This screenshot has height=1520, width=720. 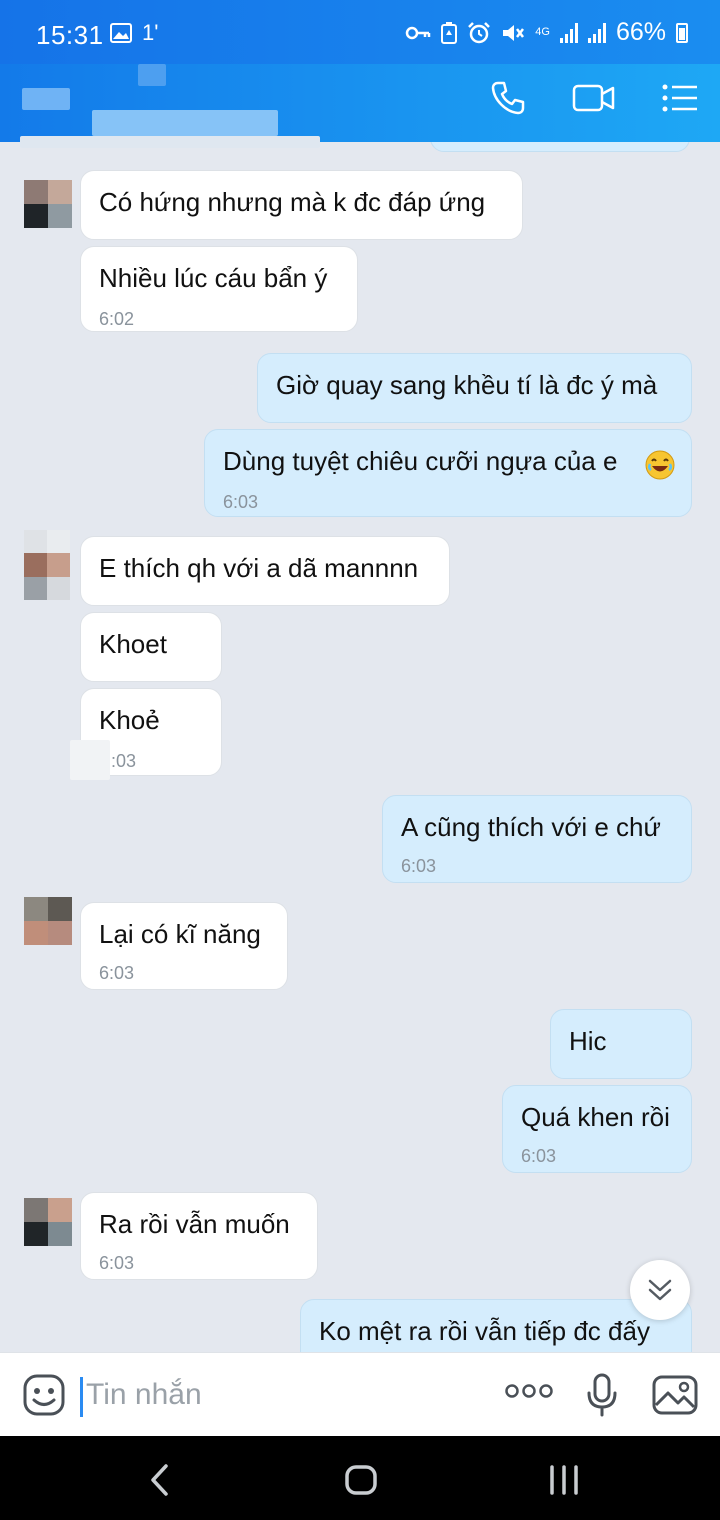 What do you see at coordinates (150, 32) in the screenshot?
I see `status-notif: 1'` at bounding box center [150, 32].